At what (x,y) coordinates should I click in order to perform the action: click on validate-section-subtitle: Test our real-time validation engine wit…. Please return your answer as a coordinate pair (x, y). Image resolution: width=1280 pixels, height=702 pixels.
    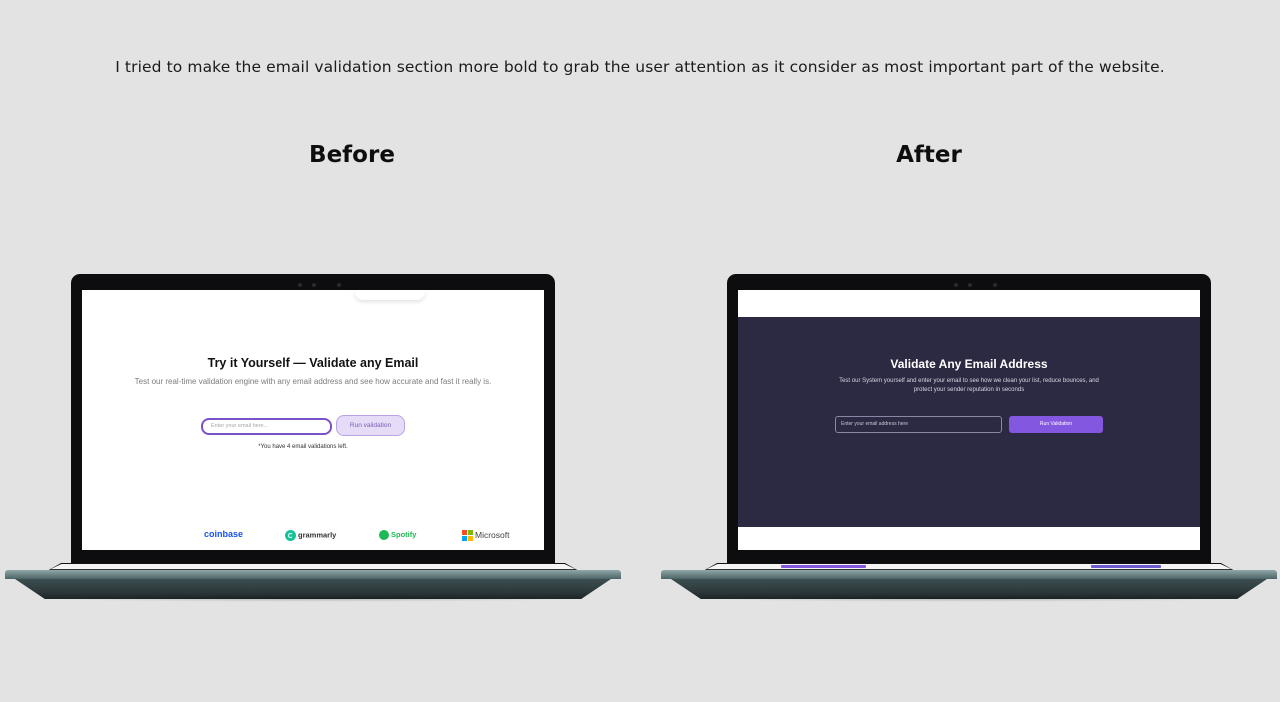
    Looking at the image, I should click on (313, 381).